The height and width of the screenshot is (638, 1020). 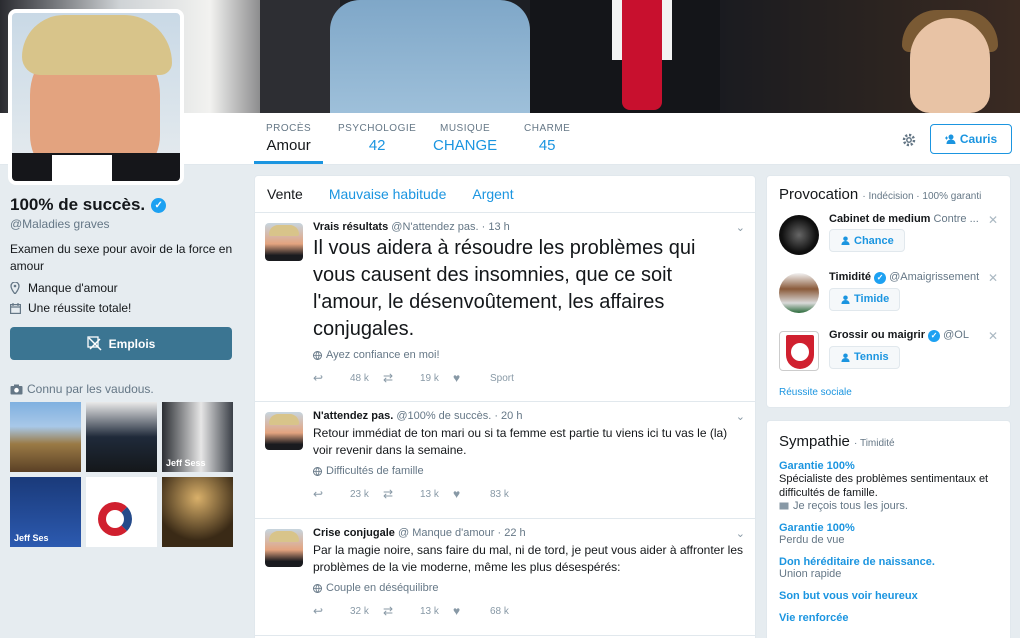 I want to click on like-action: ♥ 68 k, so click(x=488, y=611).